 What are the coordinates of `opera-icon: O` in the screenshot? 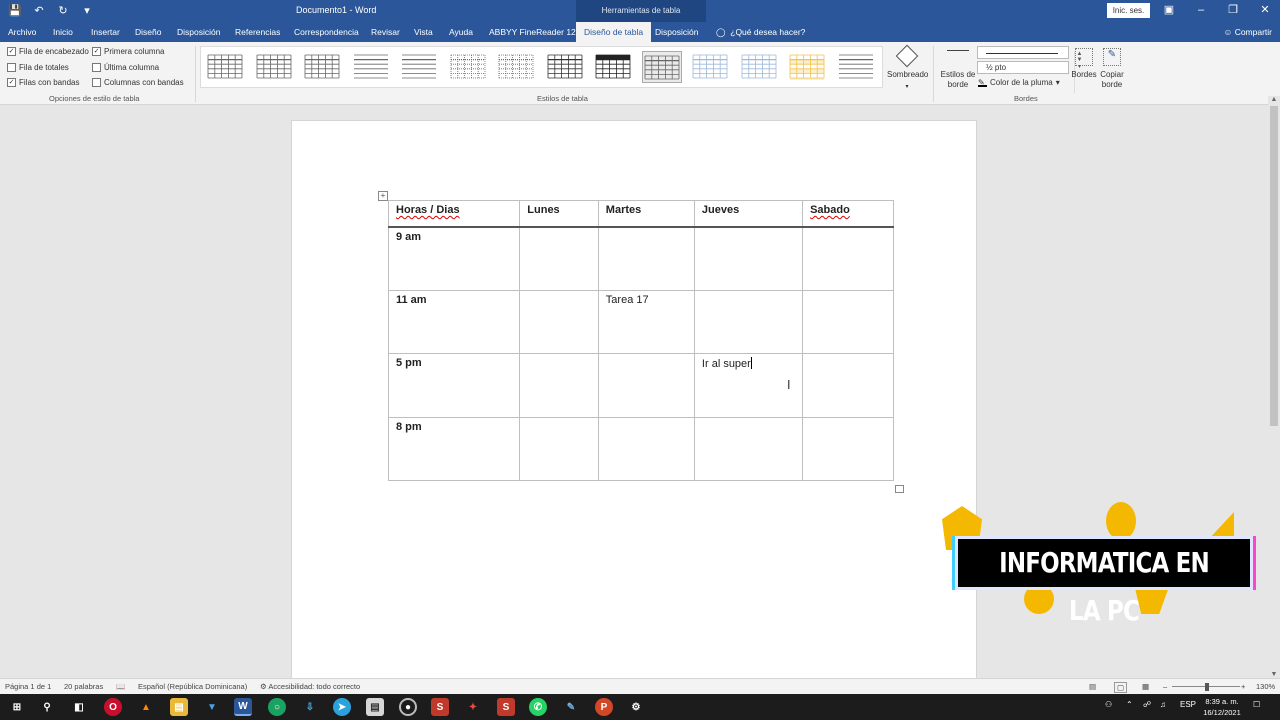 It's located at (113, 707).